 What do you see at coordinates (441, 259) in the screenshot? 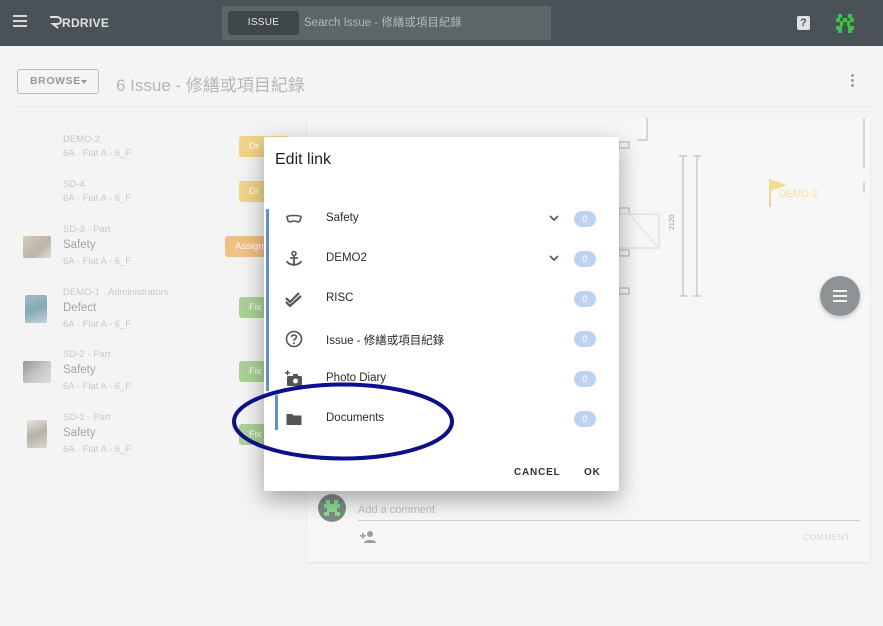
I see `link-row-demo2: DEMO2 0` at bounding box center [441, 259].